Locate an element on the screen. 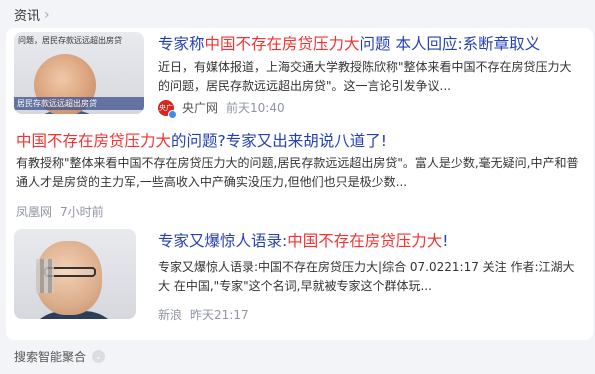  mosaic-blur is located at coordinates (45, 276).